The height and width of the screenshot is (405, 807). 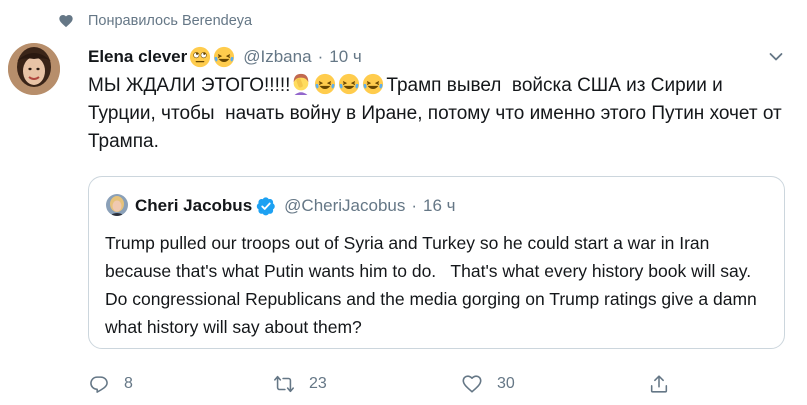 I want to click on tweet-text-part-1: МЫ ЖДАЛИ ЭТОГО!!!!!, so click(x=189, y=85).